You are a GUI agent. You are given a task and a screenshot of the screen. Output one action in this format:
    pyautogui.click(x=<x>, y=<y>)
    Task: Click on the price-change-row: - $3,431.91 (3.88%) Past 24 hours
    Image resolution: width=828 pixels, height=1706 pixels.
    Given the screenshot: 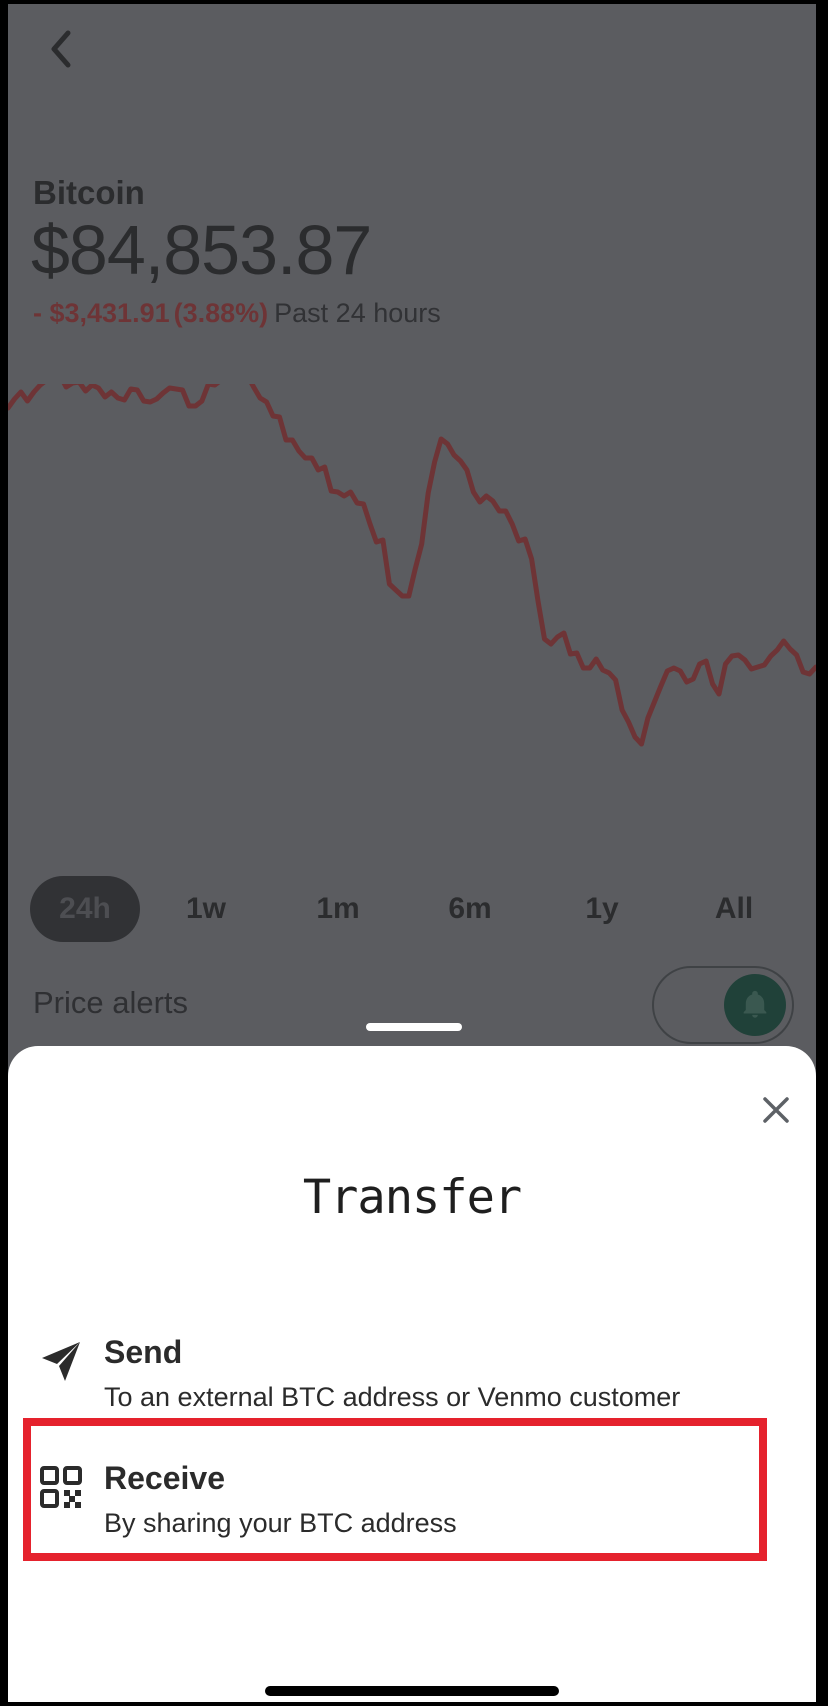 What is the action you would take?
    pyautogui.click(x=237, y=313)
    